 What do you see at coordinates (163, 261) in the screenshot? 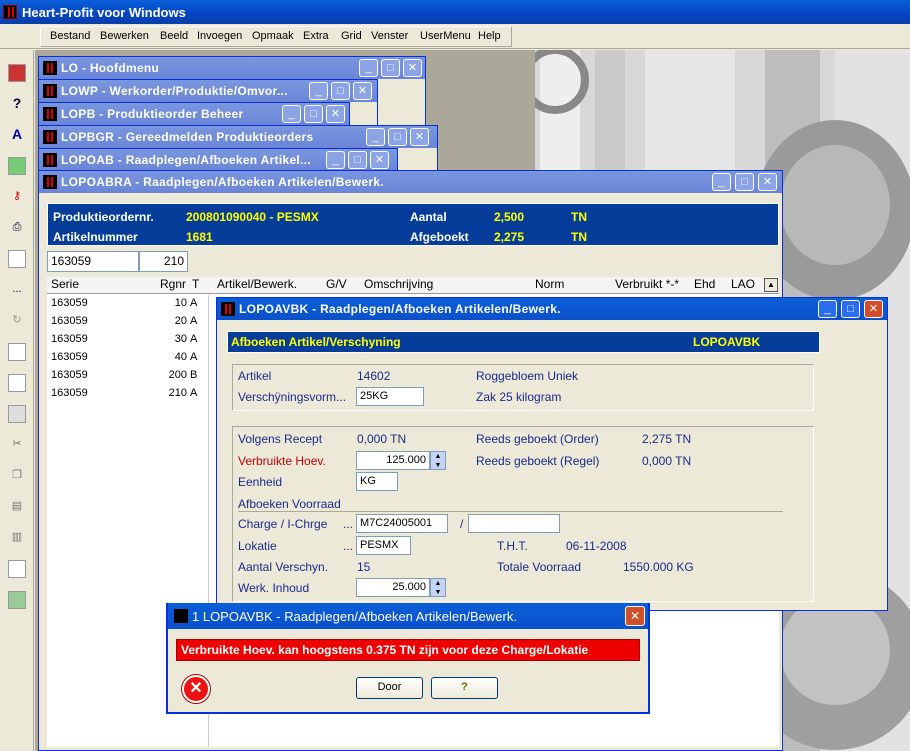
I see `rgnr-filter-input: 210` at bounding box center [163, 261].